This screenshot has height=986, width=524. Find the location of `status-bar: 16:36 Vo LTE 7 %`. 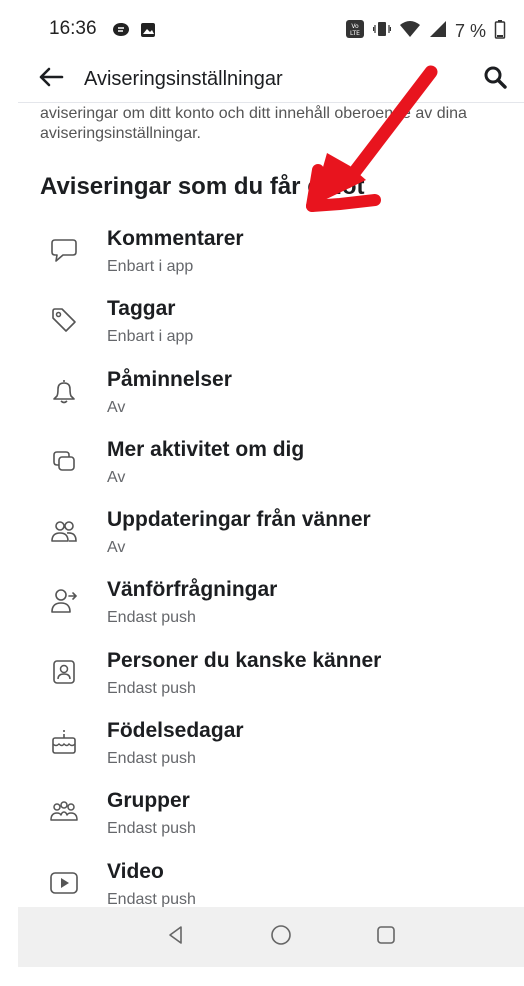

status-bar: 16:36 Vo LTE 7 % is located at coordinates (271, 29).